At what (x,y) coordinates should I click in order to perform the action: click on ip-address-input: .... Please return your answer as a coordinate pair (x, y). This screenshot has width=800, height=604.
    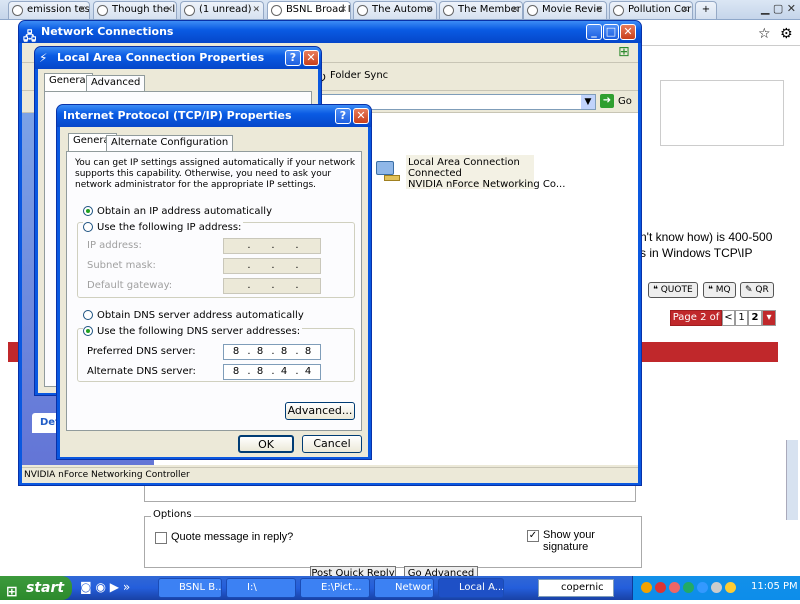
    Looking at the image, I should click on (272, 246).